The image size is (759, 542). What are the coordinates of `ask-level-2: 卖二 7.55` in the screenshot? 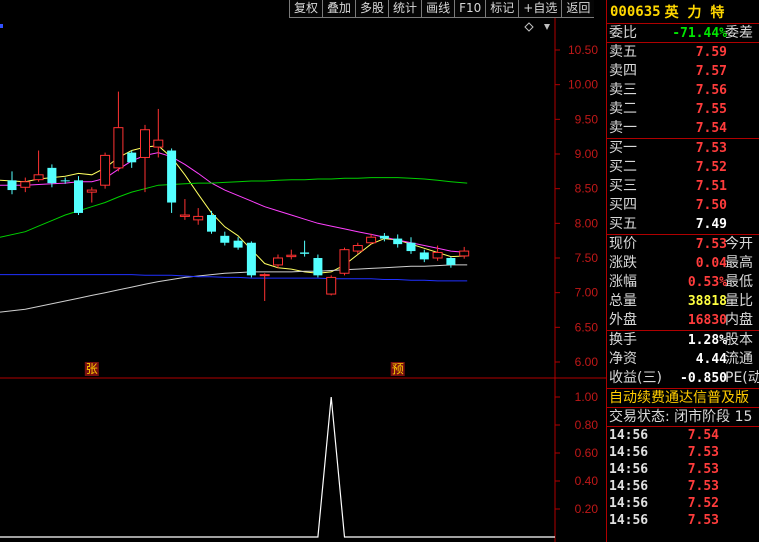 It's located at (683, 109).